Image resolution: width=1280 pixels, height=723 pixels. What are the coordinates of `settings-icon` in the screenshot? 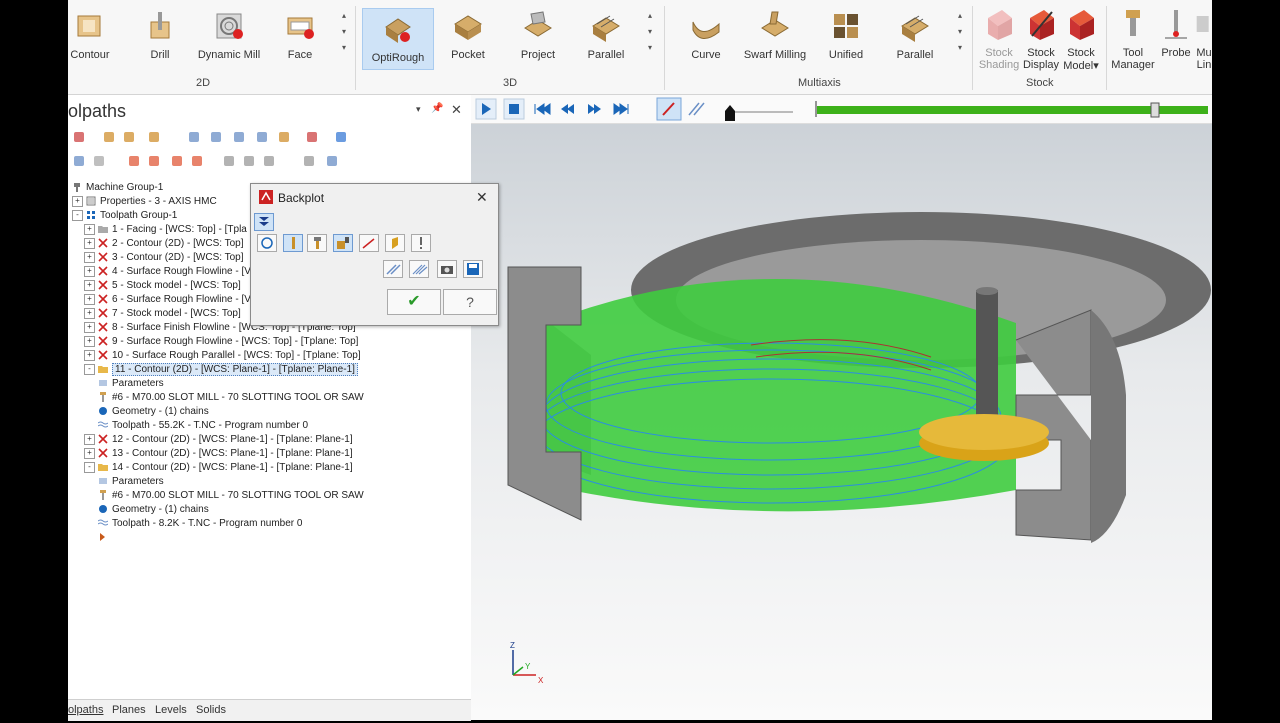 It's located at (269, 161).